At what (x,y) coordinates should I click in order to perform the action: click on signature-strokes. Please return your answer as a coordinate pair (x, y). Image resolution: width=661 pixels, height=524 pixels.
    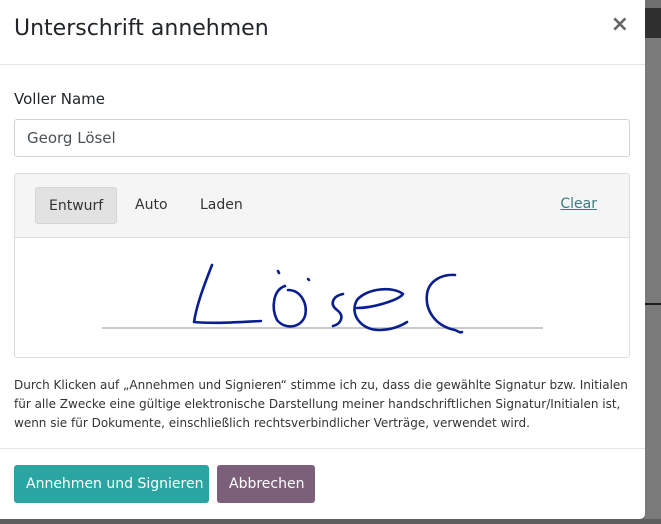
    Looking at the image, I should click on (328, 298).